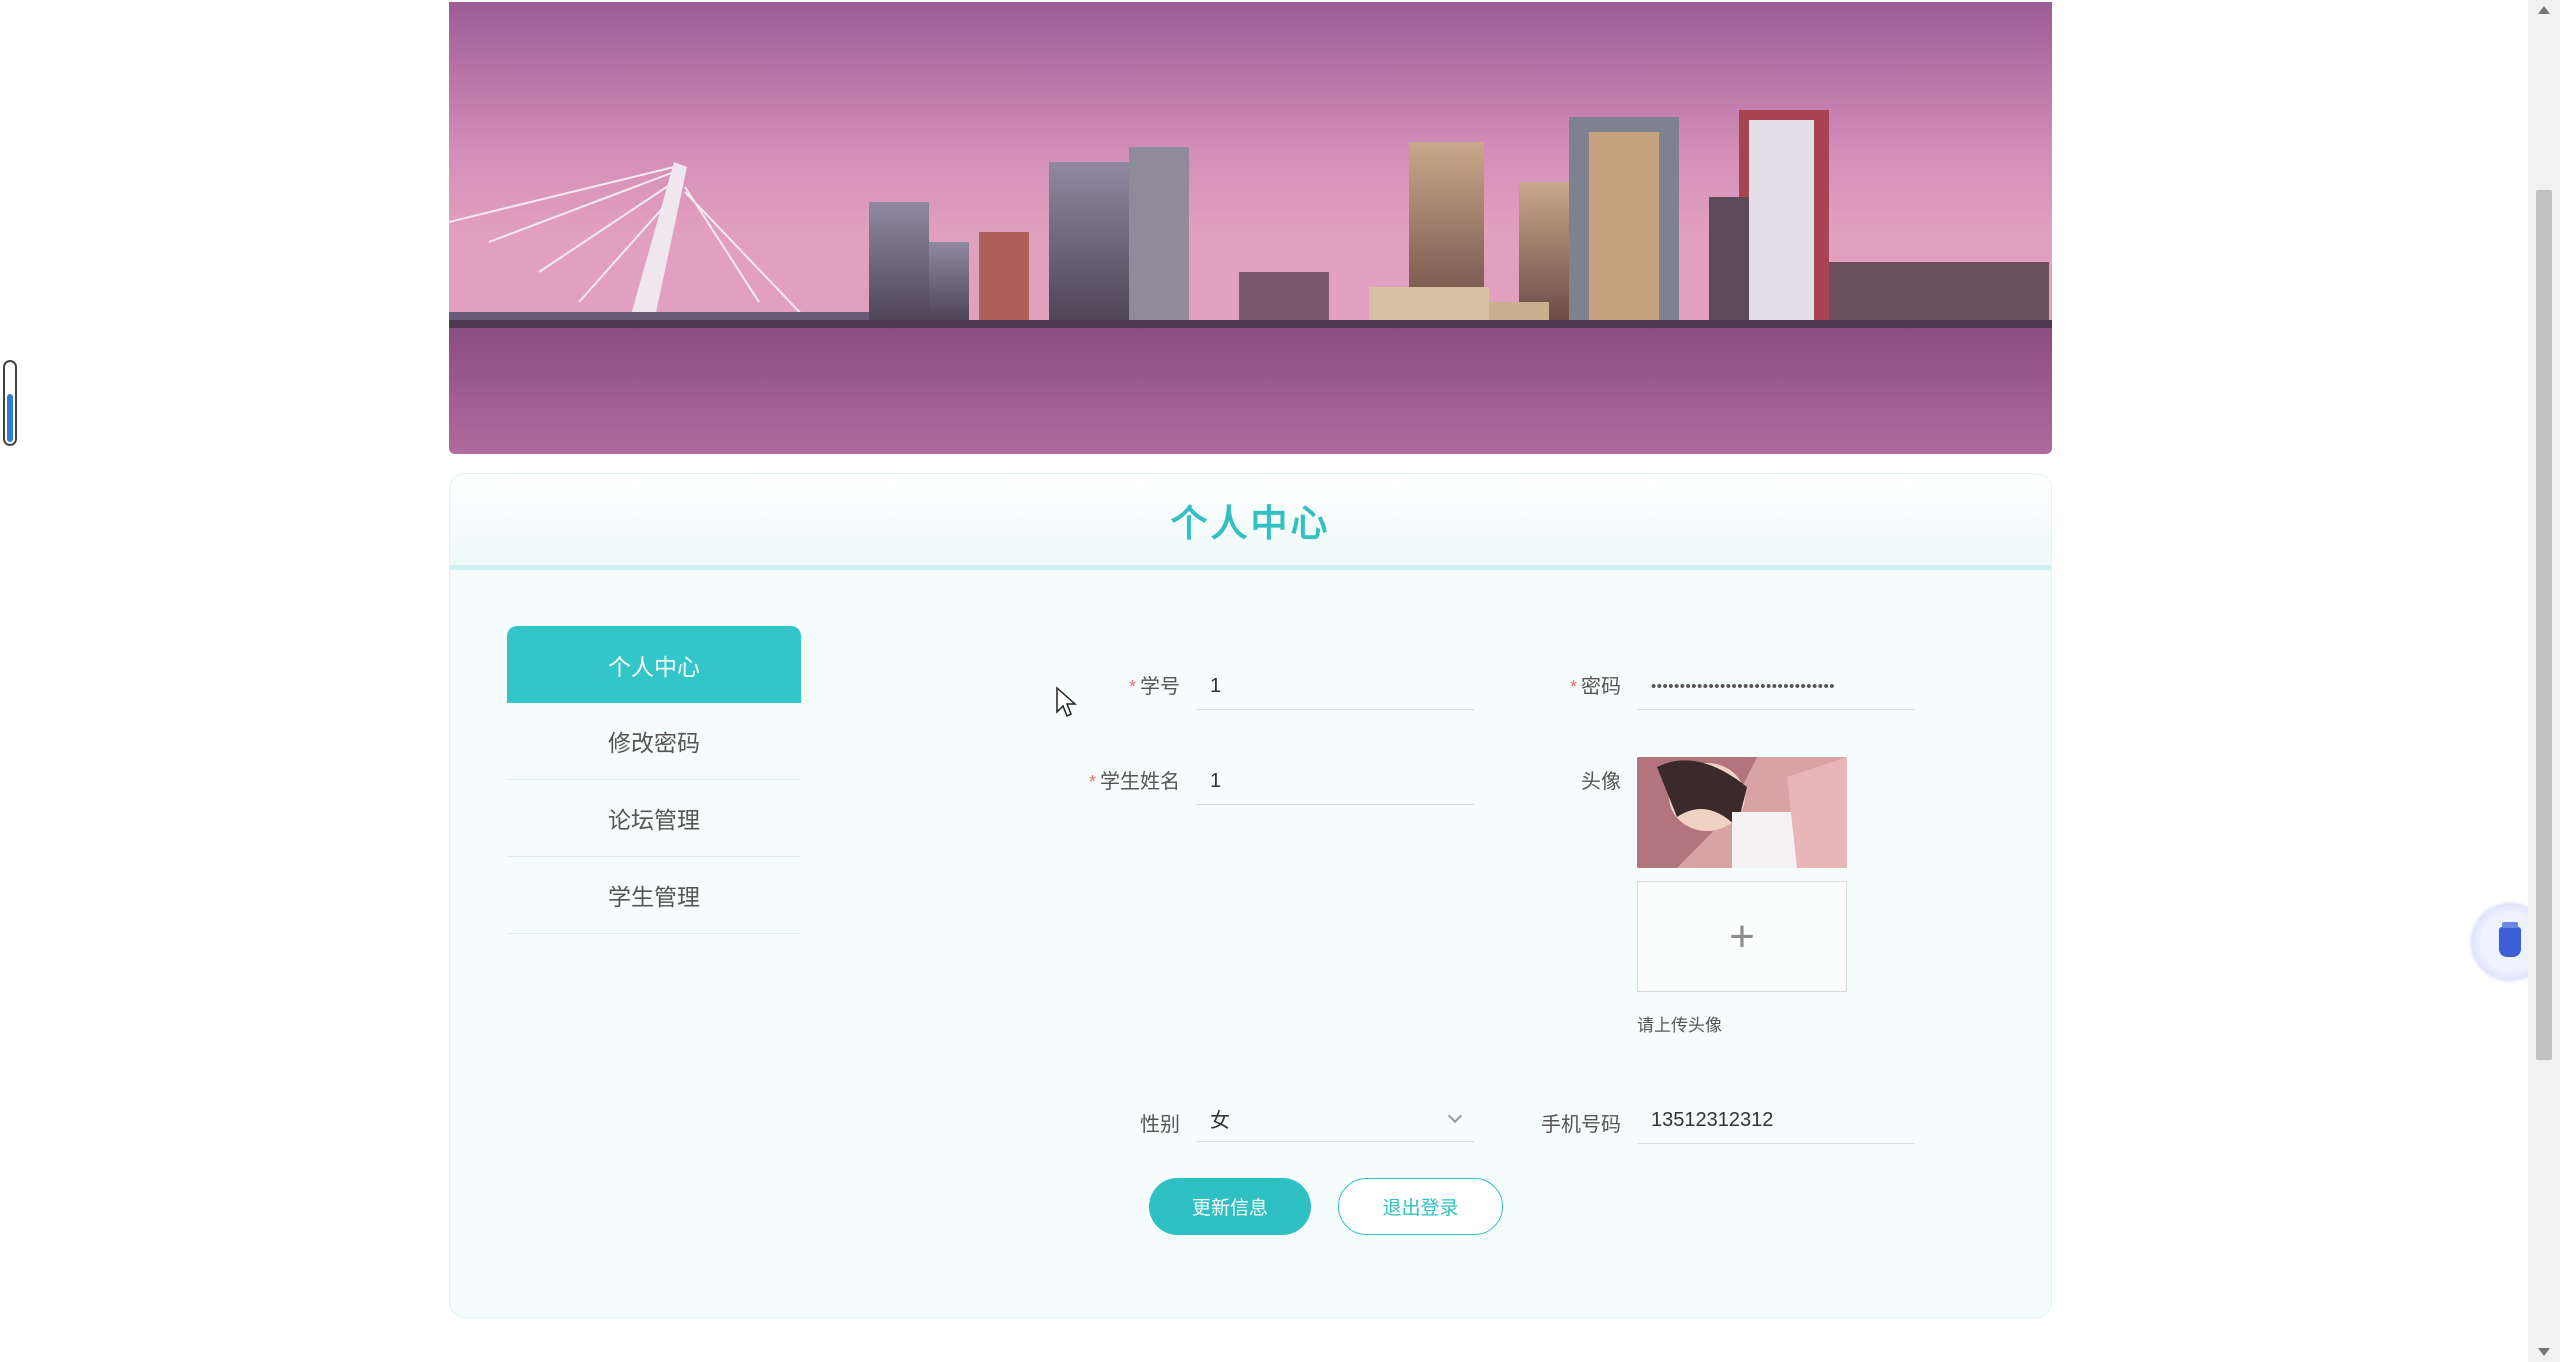 The image size is (2560, 1362). I want to click on scroll-up-icon, so click(2544, 10).